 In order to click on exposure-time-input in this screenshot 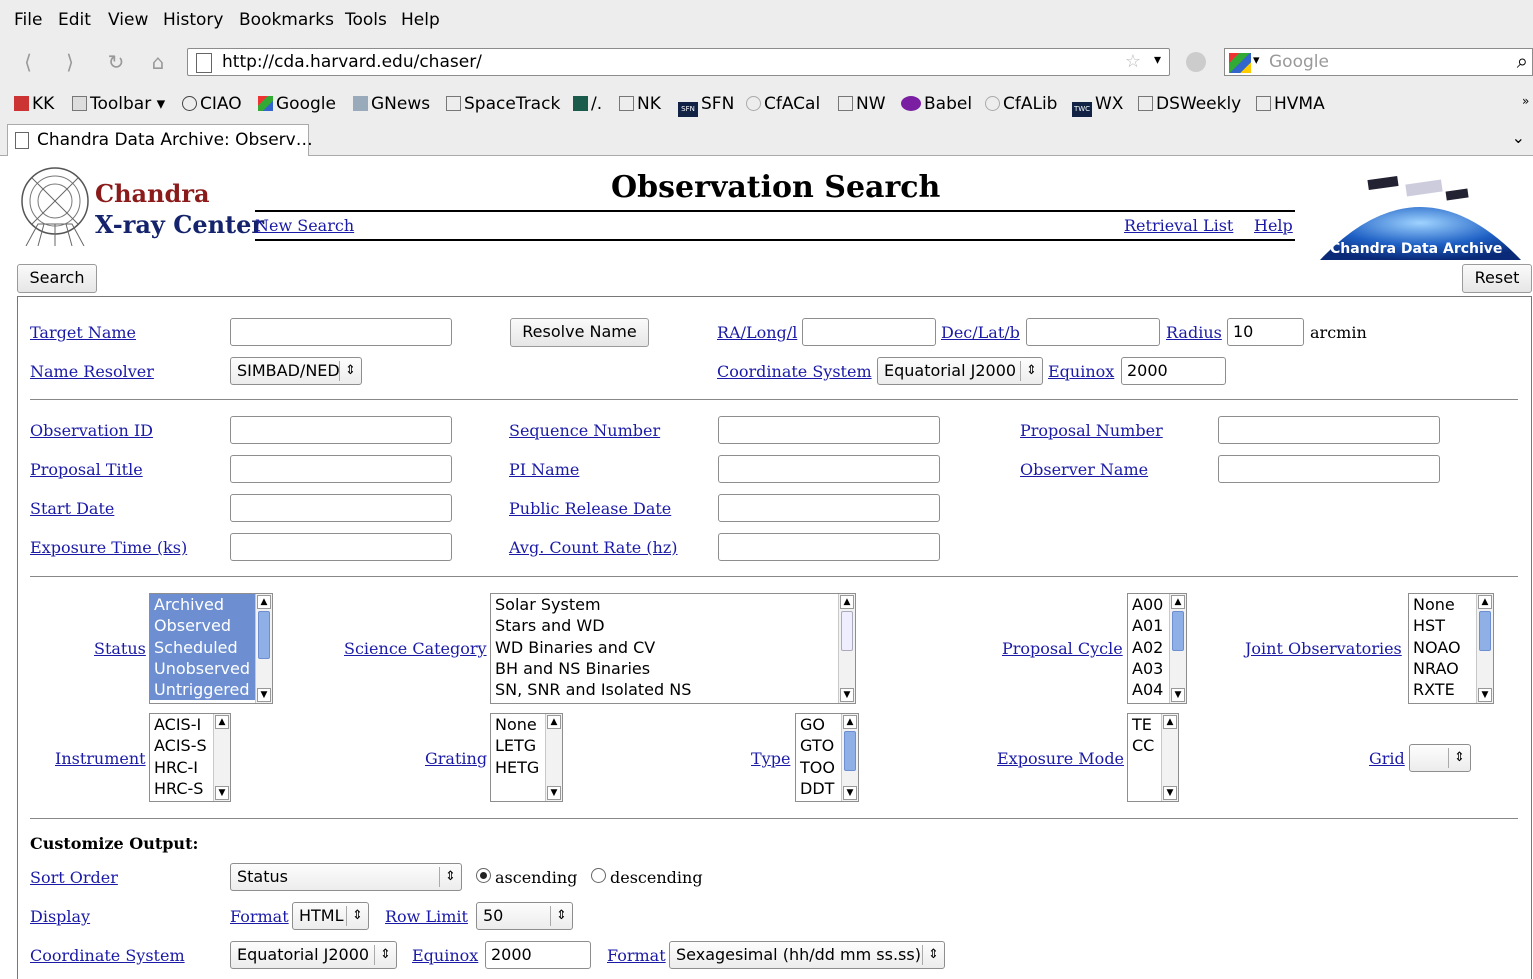, I will do `click(341, 547)`.